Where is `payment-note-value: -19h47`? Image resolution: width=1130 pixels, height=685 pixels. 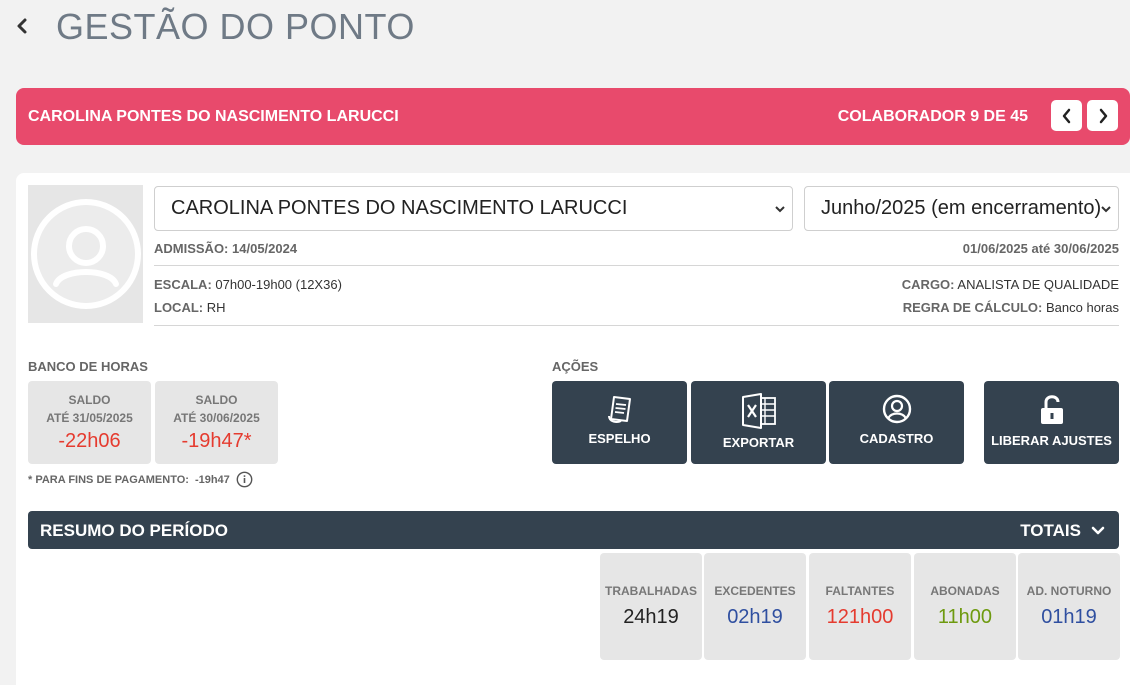 payment-note-value: -19h47 is located at coordinates (212, 479).